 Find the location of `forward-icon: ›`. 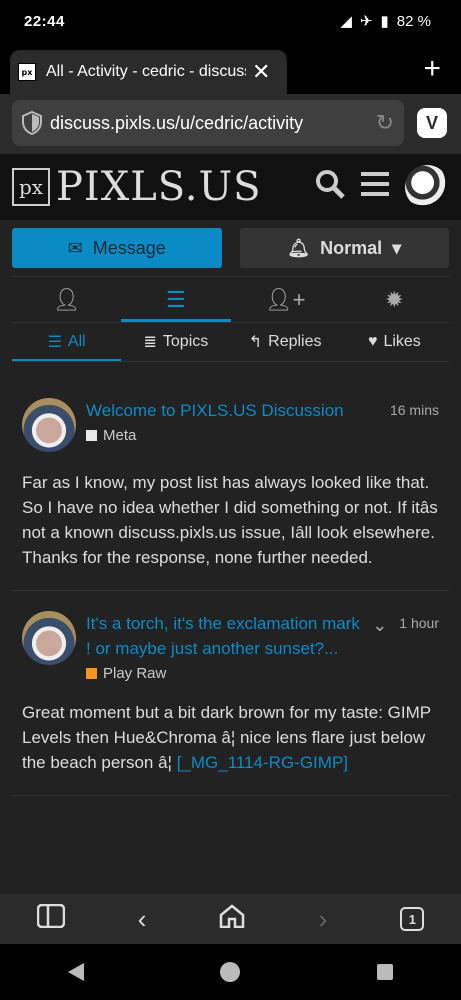

forward-icon: › is located at coordinates (323, 919).